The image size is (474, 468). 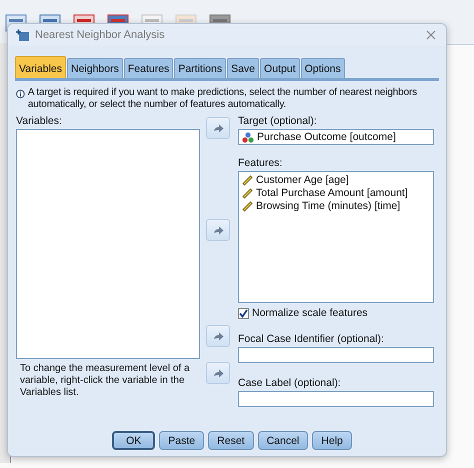 What do you see at coordinates (310, 313) in the screenshot?
I see `checkbox-label: Normalize scale features` at bounding box center [310, 313].